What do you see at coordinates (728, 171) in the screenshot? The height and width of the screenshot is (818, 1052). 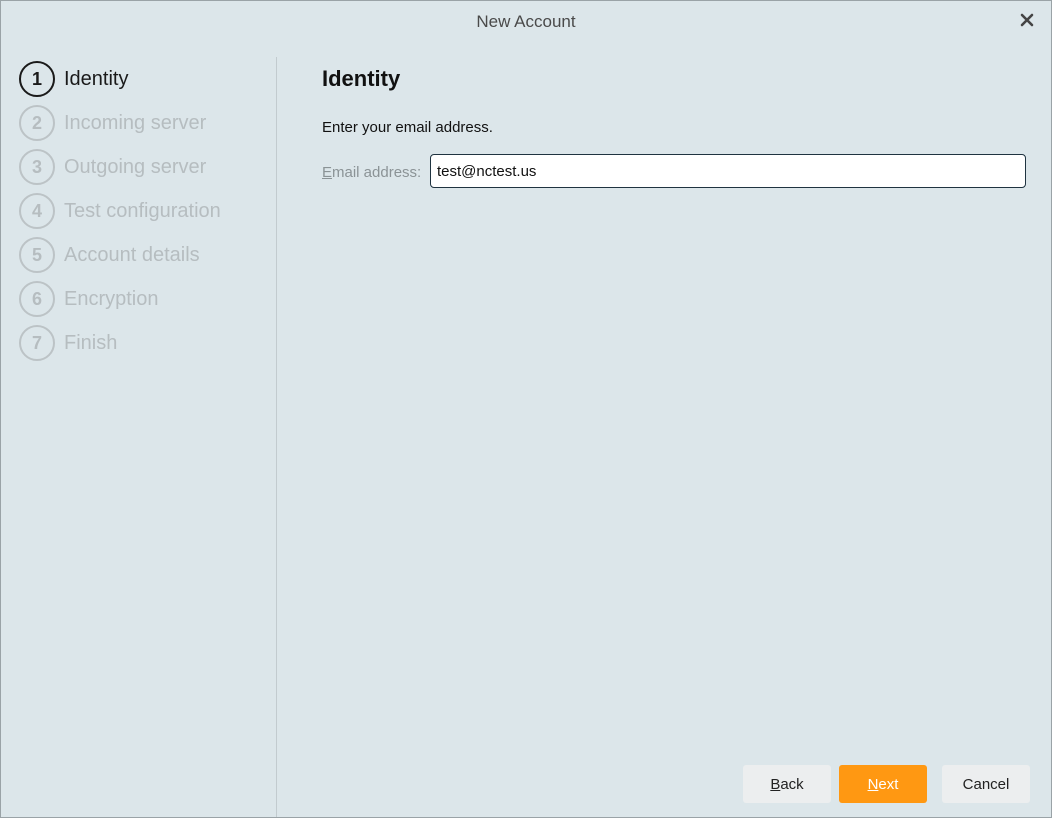 I see `email-input` at bounding box center [728, 171].